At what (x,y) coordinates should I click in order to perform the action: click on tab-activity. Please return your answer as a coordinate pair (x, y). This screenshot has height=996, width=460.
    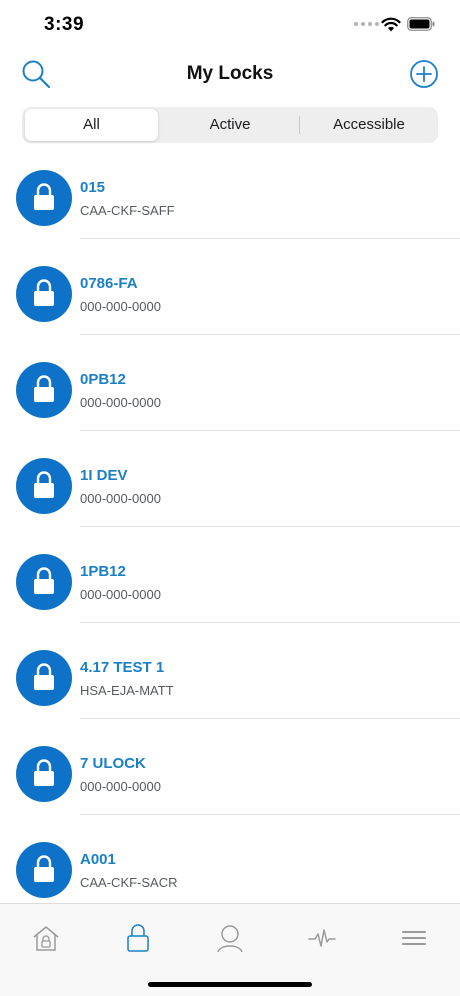
    Looking at the image, I should click on (322, 938).